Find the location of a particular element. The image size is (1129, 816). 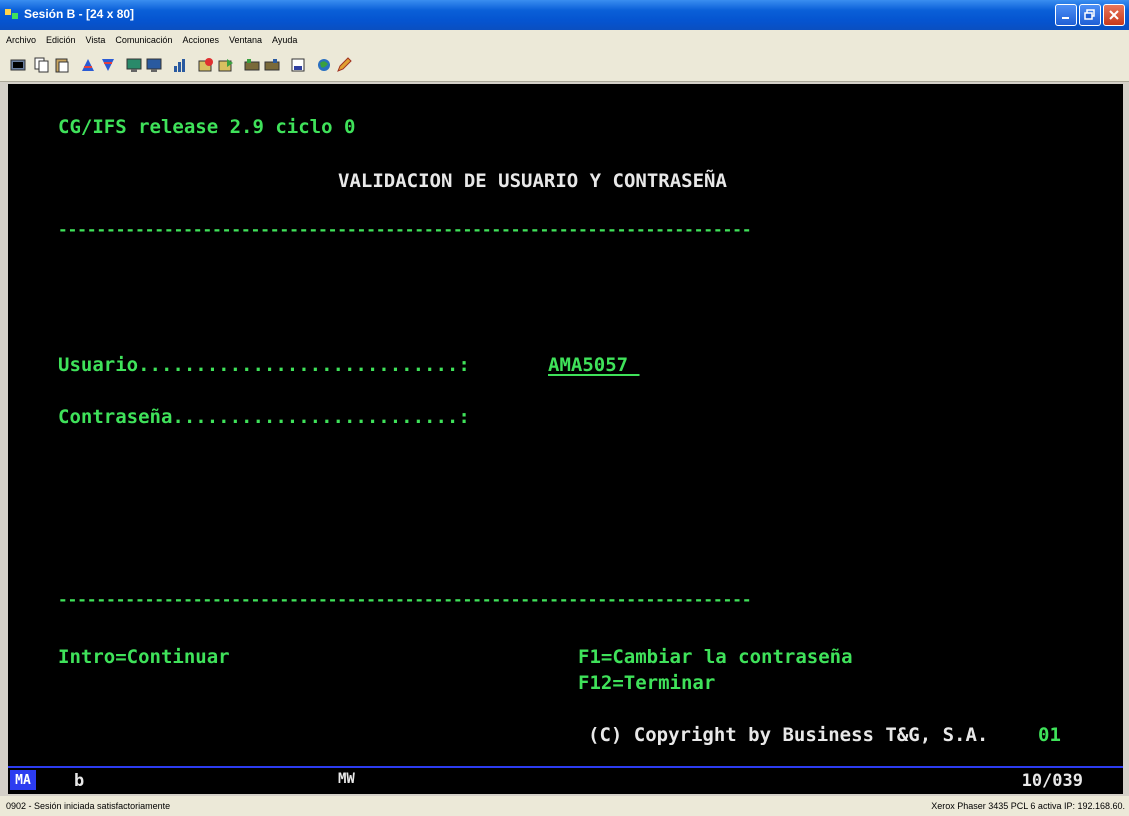

session-icon is located at coordinates (11, 14).